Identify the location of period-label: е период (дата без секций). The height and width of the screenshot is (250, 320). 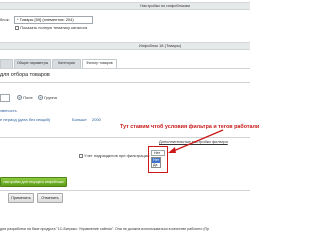
(25, 119).